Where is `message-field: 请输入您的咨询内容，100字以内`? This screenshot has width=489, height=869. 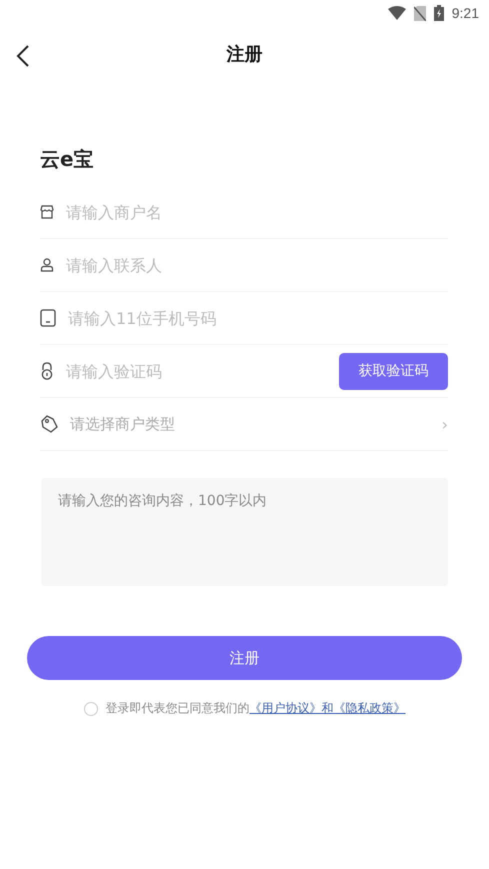
message-field: 请输入您的咨询内容，100字以内 is located at coordinates (244, 532).